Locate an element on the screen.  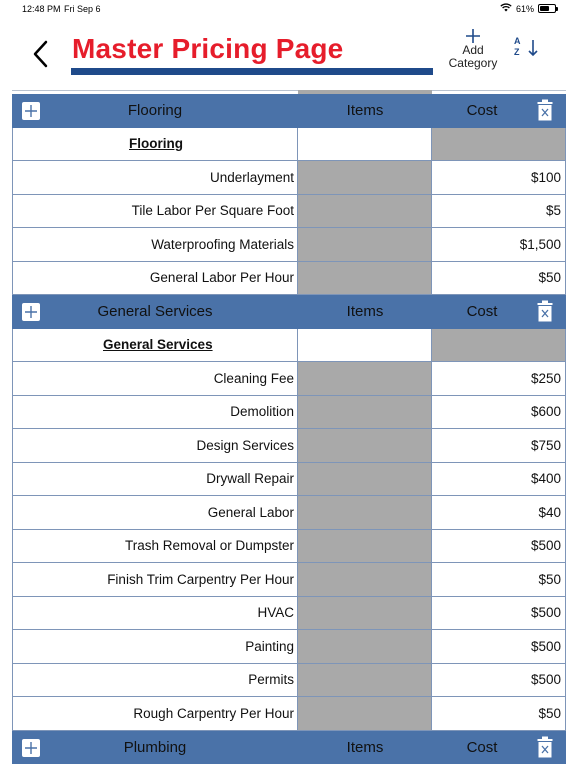
category-subheading-row: General Services is located at coordinates (289, 345).